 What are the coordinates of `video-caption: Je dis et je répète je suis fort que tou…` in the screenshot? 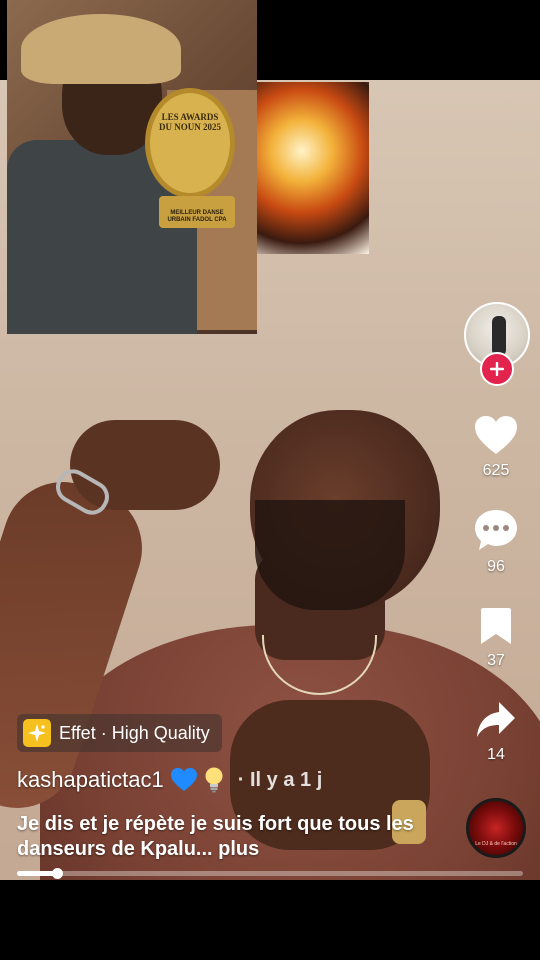 It's located at (227, 837).